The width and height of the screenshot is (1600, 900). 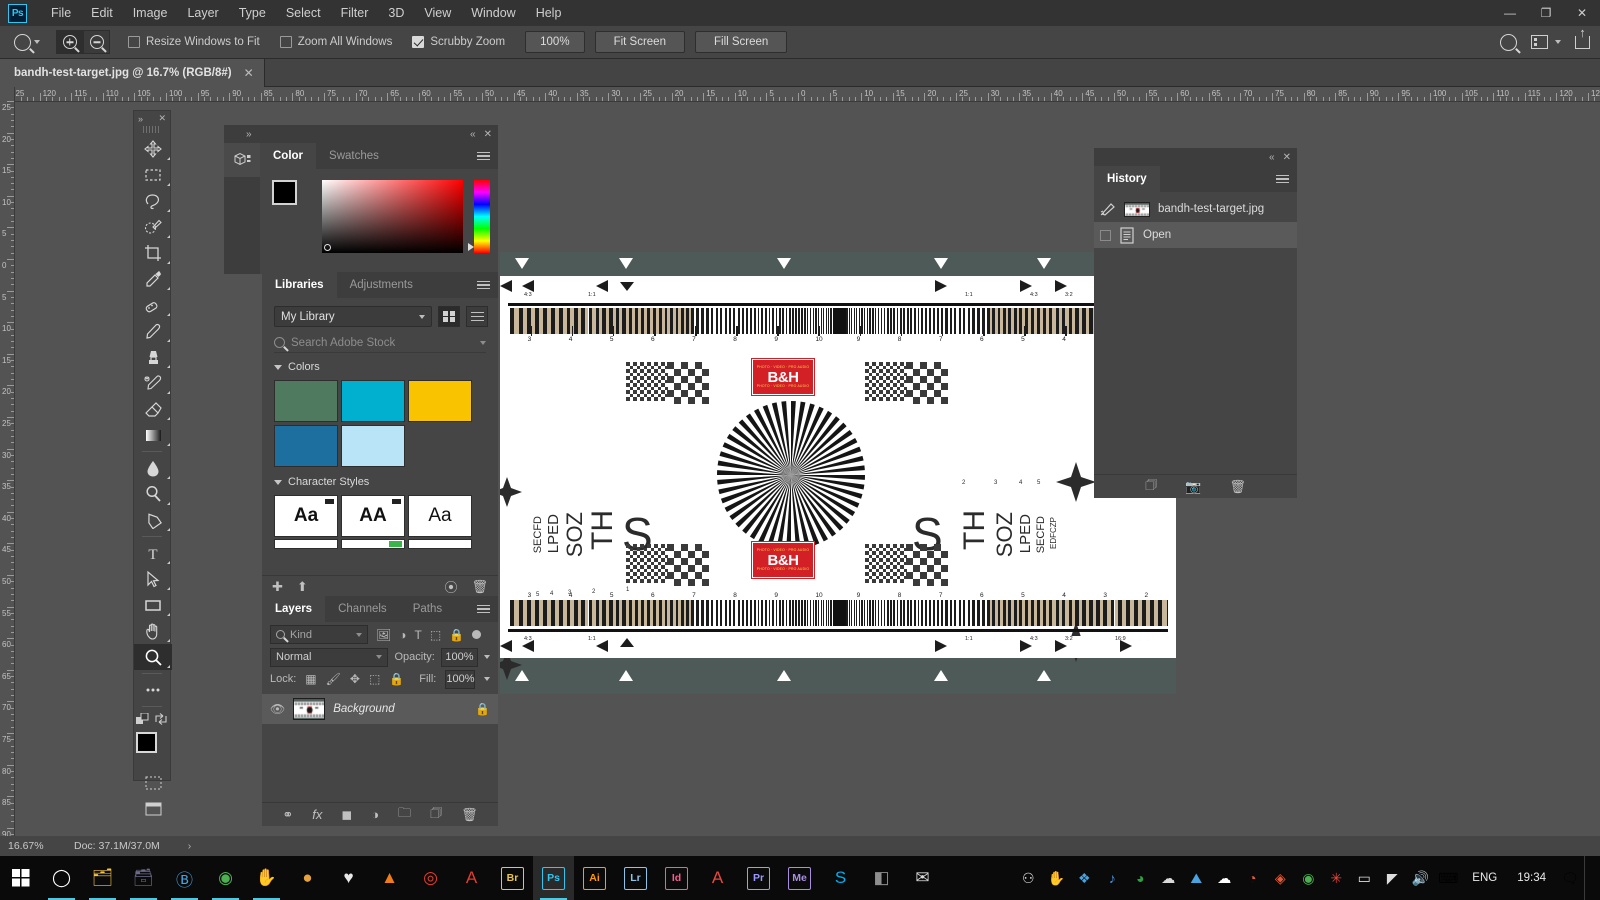 What do you see at coordinates (1195, 235) in the screenshot?
I see `list-item: Open` at bounding box center [1195, 235].